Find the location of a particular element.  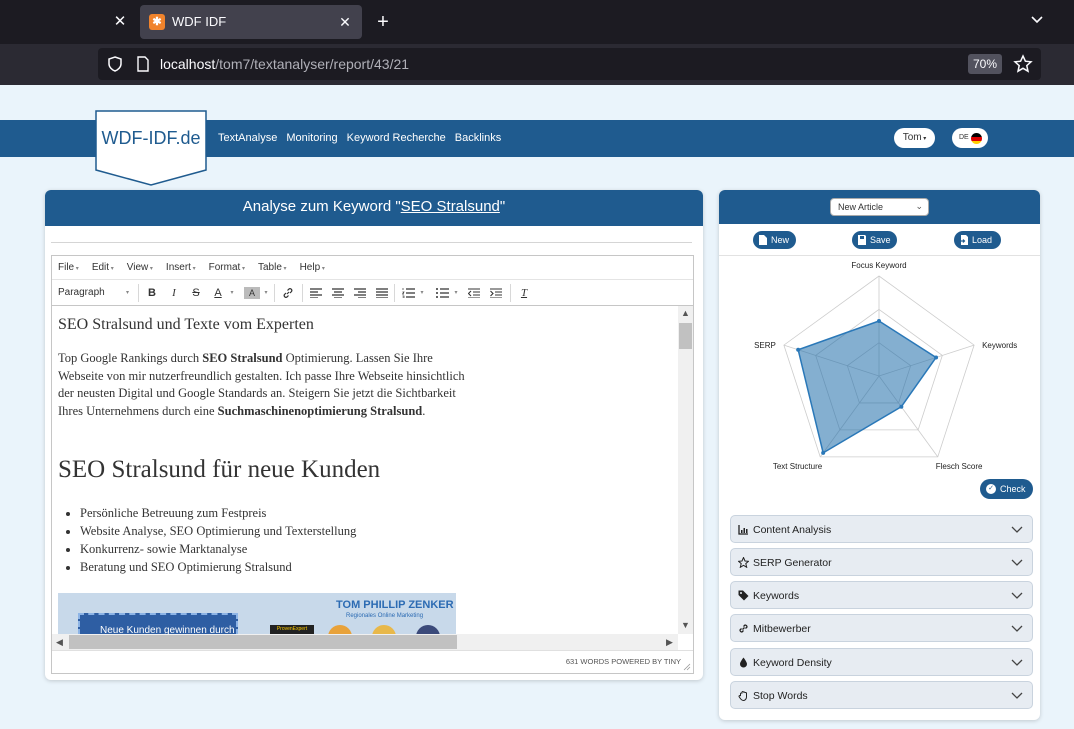

save-button-label: Save is located at coordinates (880, 240).